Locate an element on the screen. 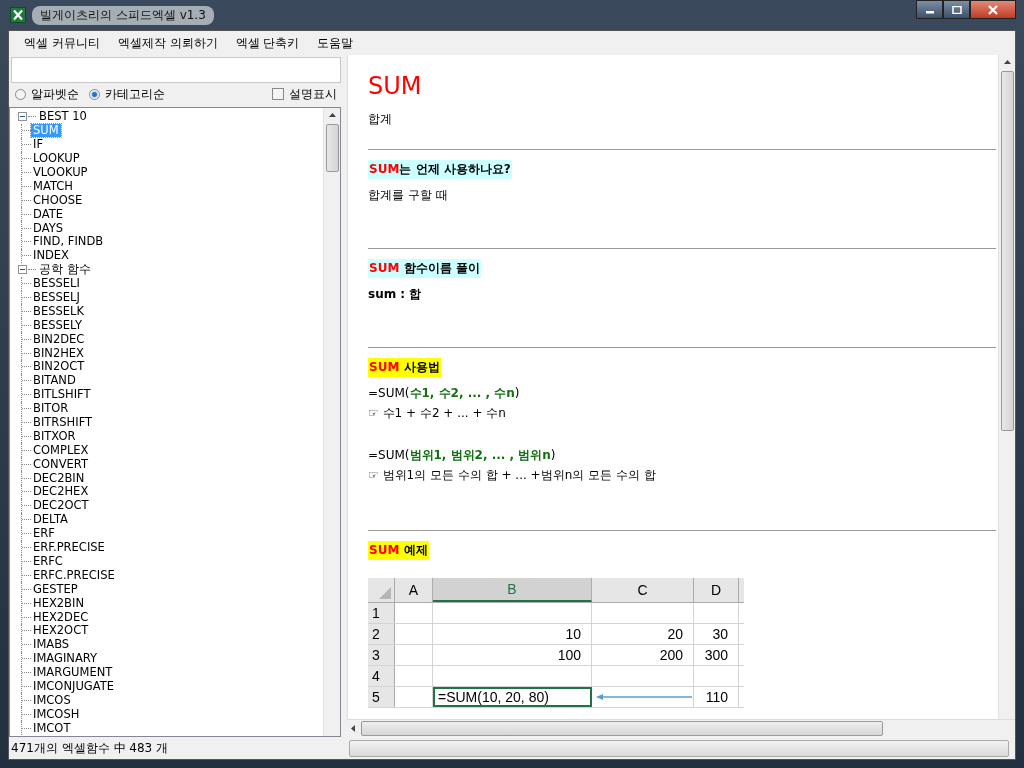  tree-item: DEC2OCT is located at coordinates (61, 506).